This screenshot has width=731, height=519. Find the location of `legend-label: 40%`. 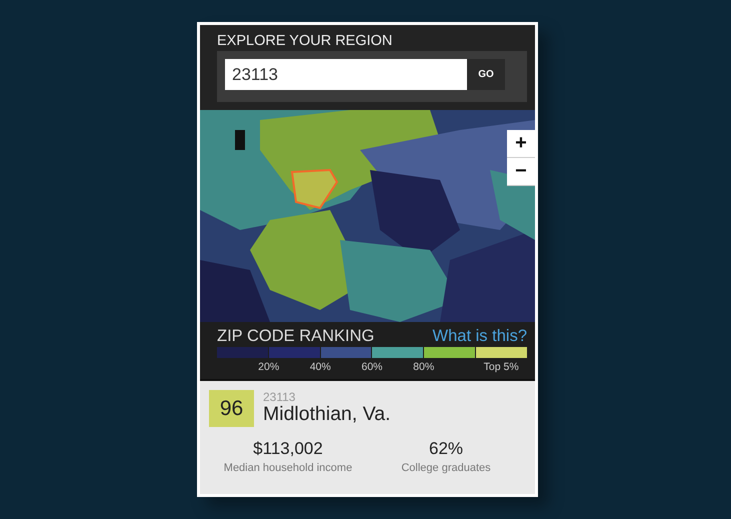

legend-label: 40% is located at coordinates (320, 368).